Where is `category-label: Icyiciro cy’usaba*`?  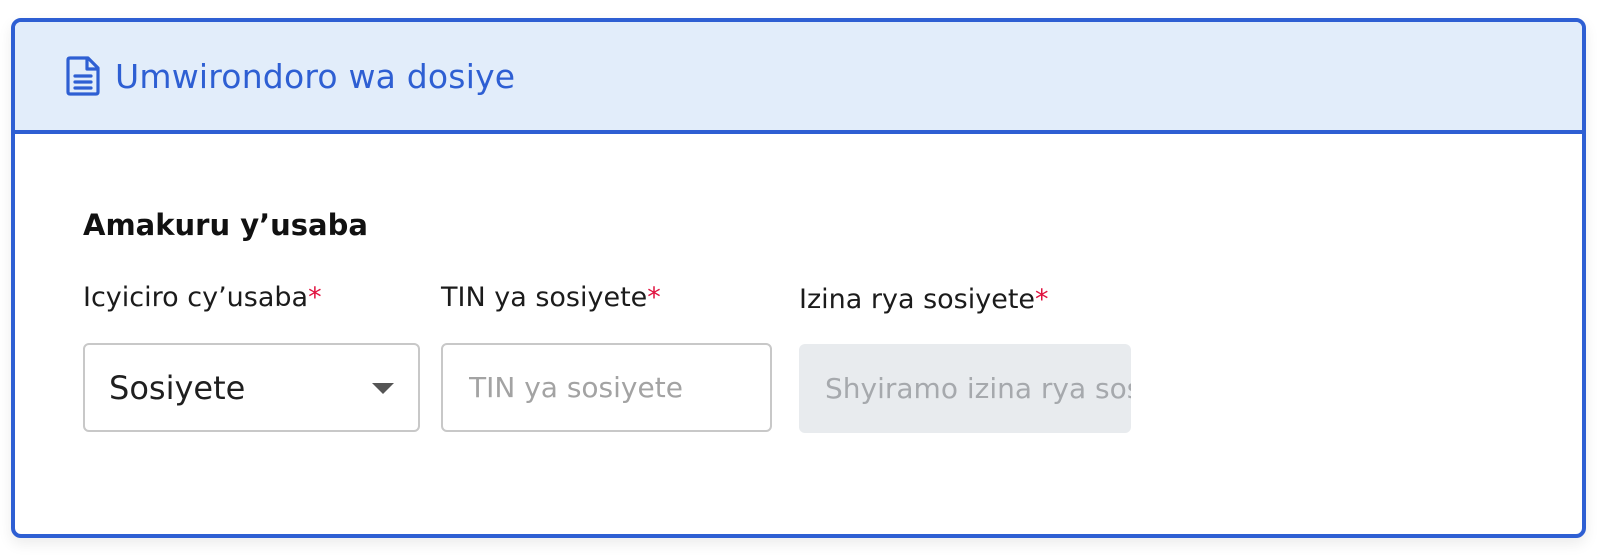 category-label: Icyiciro cy’usaba* is located at coordinates (202, 297).